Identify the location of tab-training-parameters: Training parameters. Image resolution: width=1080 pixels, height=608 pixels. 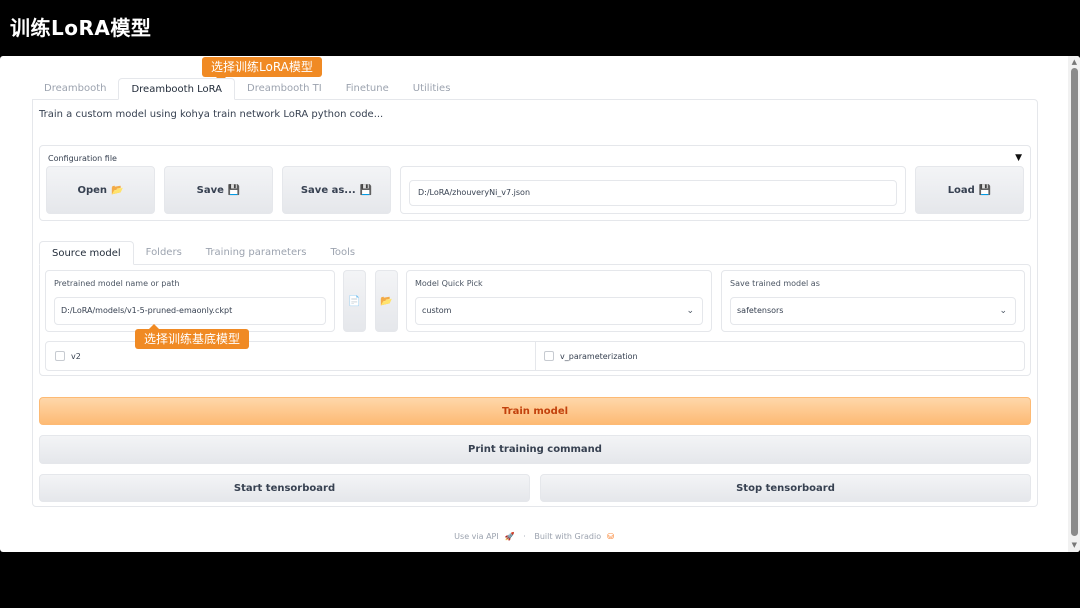
(256, 253).